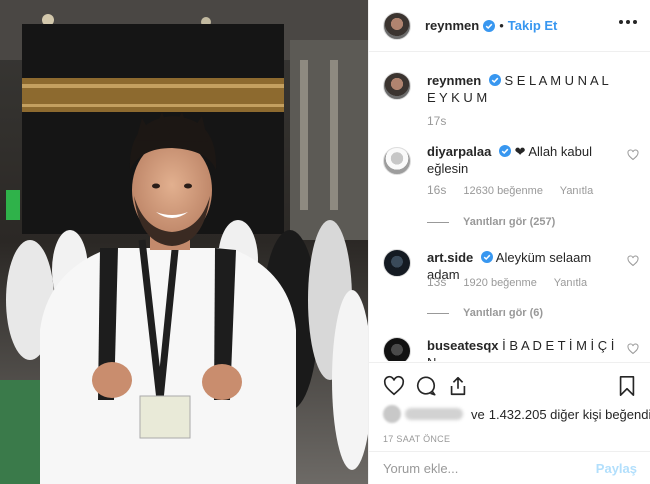 This screenshot has width=650, height=484. What do you see at coordinates (569, 414) in the screenshot?
I see `likes-count: 1.432.205 diğer kişi beğendi` at bounding box center [569, 414].